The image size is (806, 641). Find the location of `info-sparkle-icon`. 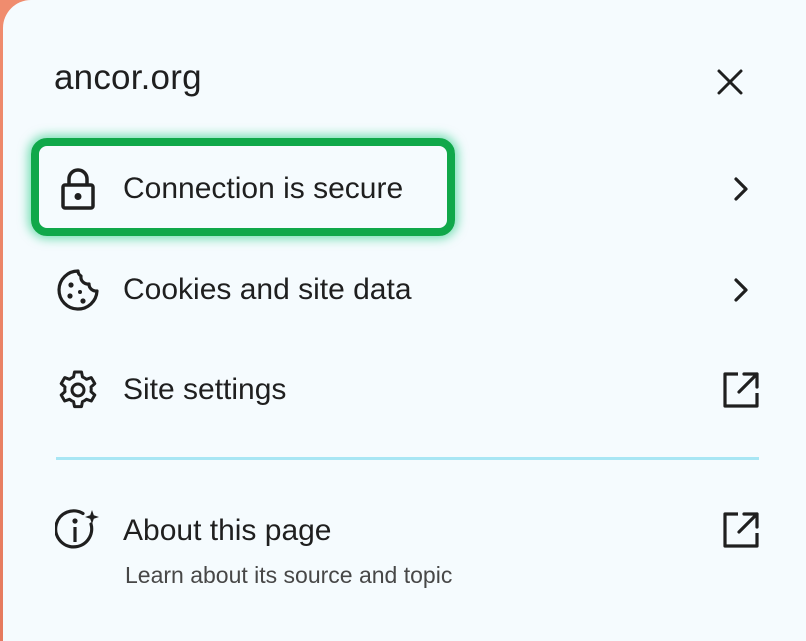

info-sparkle-icon is located at coordinates (78, 531).